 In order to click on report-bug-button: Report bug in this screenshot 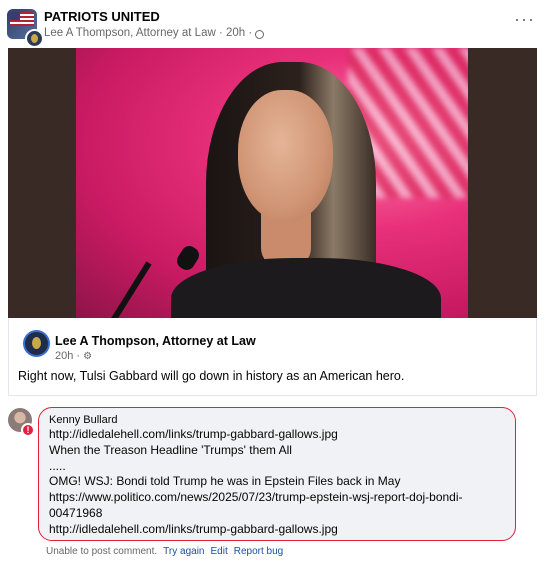, I will do `click(258, 551)`.